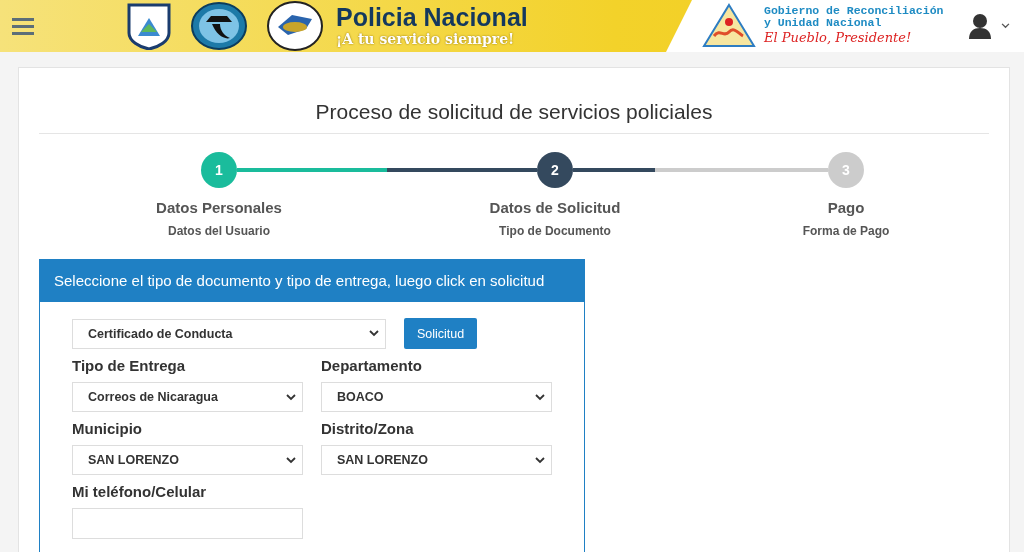  I want to click on field-label: Mi teléfono/Celular, so click(140, 491).